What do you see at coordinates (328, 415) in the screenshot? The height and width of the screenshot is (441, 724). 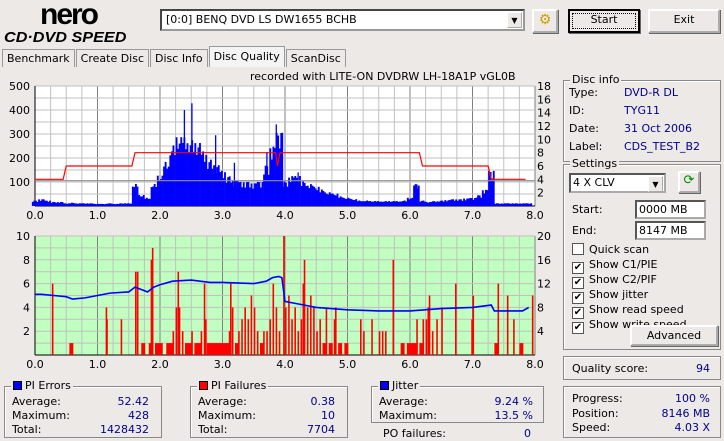 I see `pif-maximum-value: 10` at bounding box center [328, 415].